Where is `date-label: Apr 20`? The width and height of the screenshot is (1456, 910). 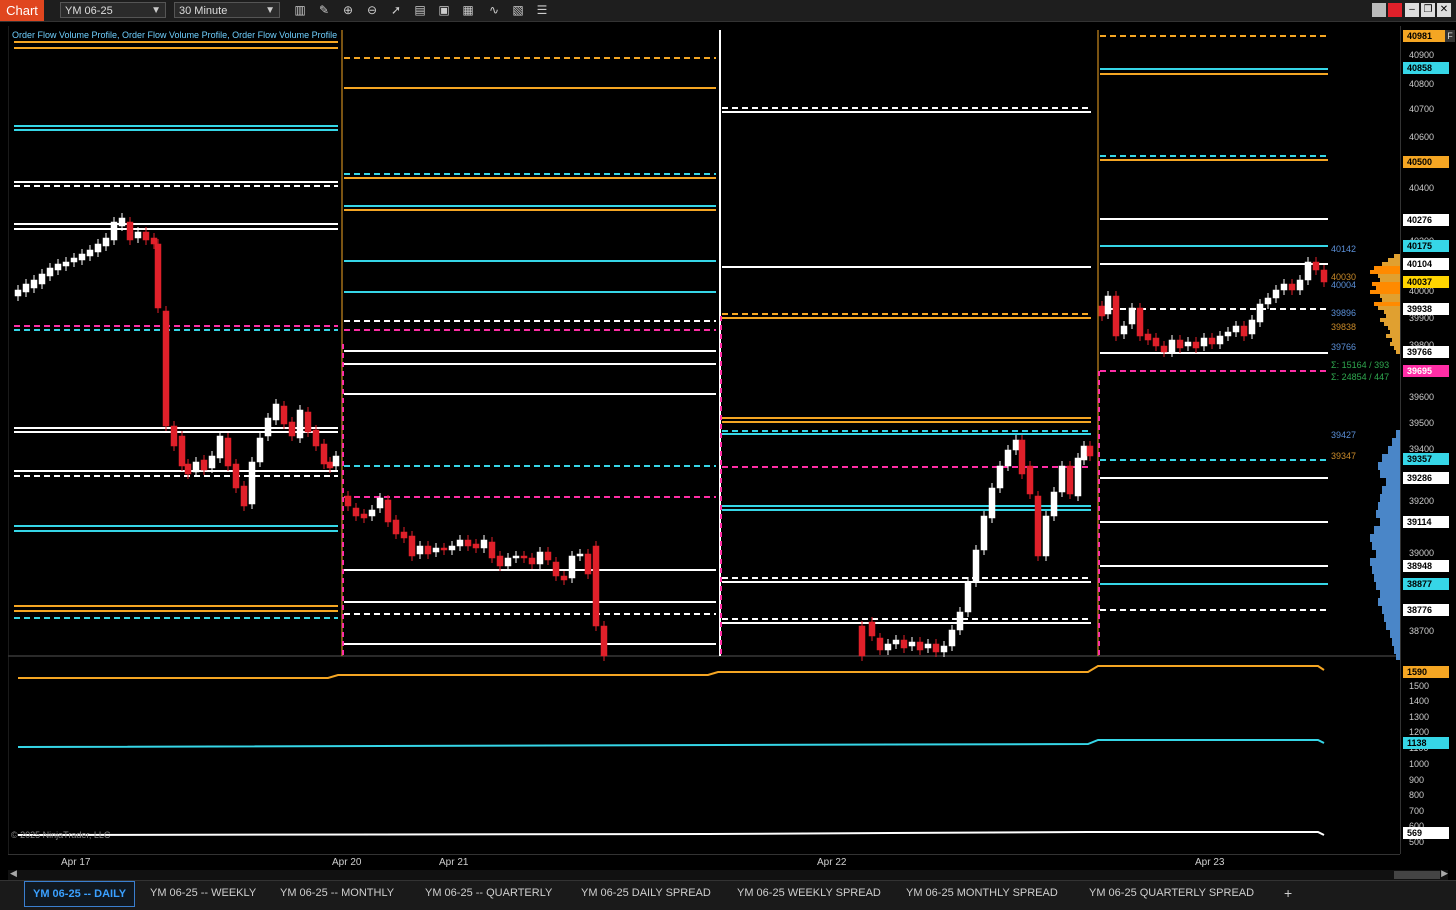 date-label: Apr 20 is located at coordinates (347, 862).